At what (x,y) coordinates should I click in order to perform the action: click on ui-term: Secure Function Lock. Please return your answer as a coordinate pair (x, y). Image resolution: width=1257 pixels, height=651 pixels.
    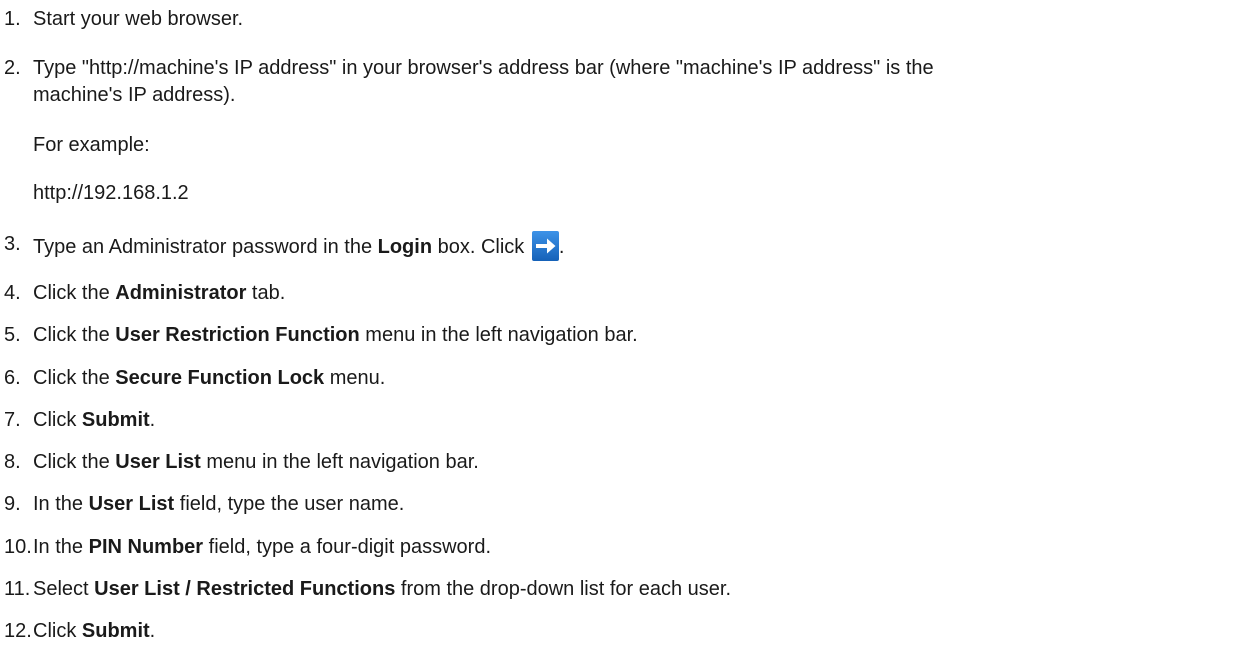
    Looking at the image, I should click on (220, 378).